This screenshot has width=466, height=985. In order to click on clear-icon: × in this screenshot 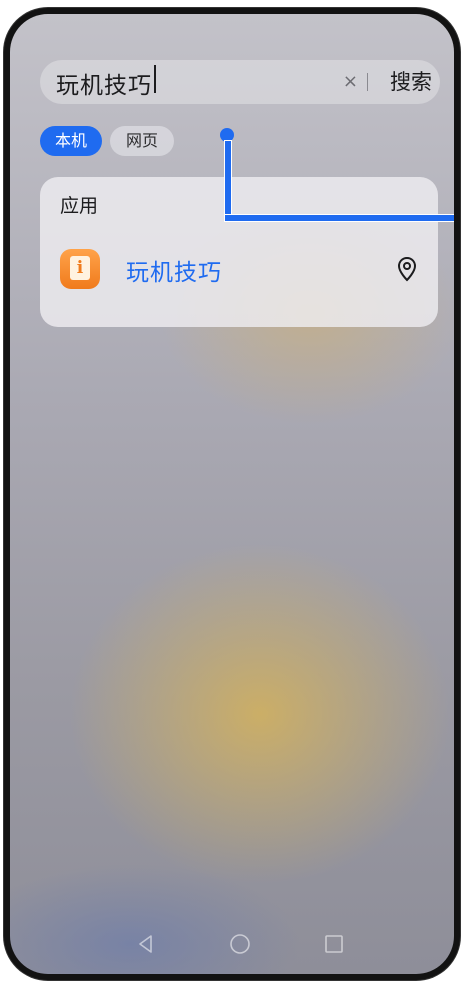, I will do `click(350, 82)`.